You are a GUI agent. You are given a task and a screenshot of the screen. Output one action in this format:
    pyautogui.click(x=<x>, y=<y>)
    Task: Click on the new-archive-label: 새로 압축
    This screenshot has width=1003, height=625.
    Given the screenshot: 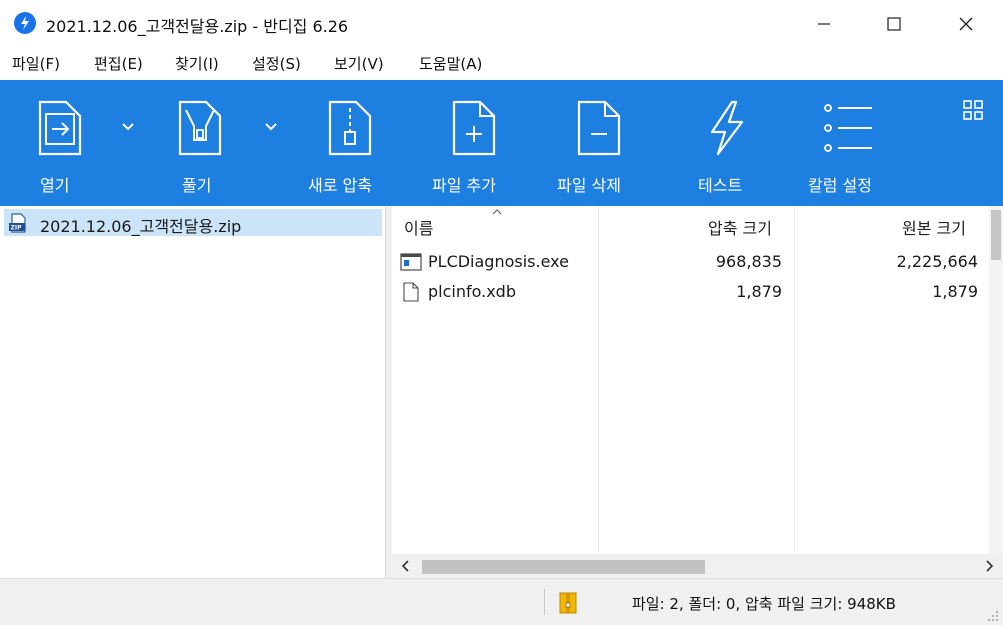 What is the action you would take?
    pyautogui.click(x=340, y=185)
    